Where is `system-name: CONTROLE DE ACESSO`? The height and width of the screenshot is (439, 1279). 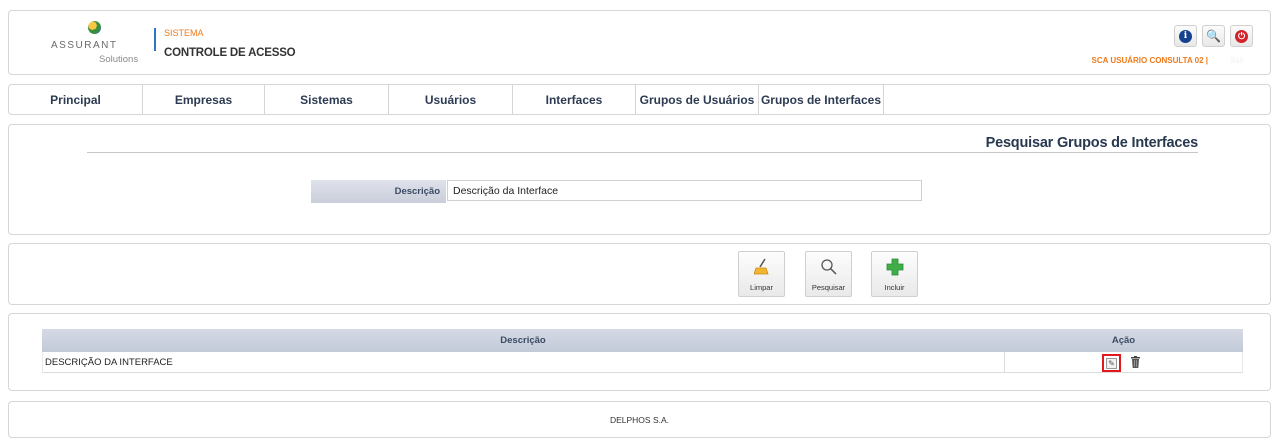
system-name: CONTROLE DE ACESSO is located at coordinates (230, 53).